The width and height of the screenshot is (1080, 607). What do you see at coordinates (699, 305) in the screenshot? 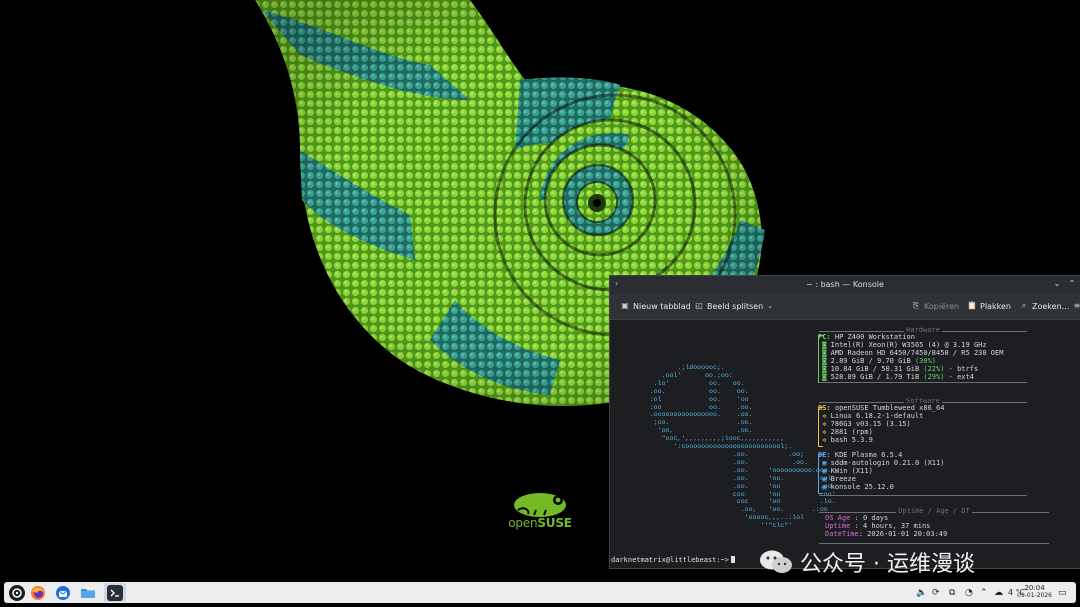
I see `split-view-icon: ◫` at bounding box center [699, 305].